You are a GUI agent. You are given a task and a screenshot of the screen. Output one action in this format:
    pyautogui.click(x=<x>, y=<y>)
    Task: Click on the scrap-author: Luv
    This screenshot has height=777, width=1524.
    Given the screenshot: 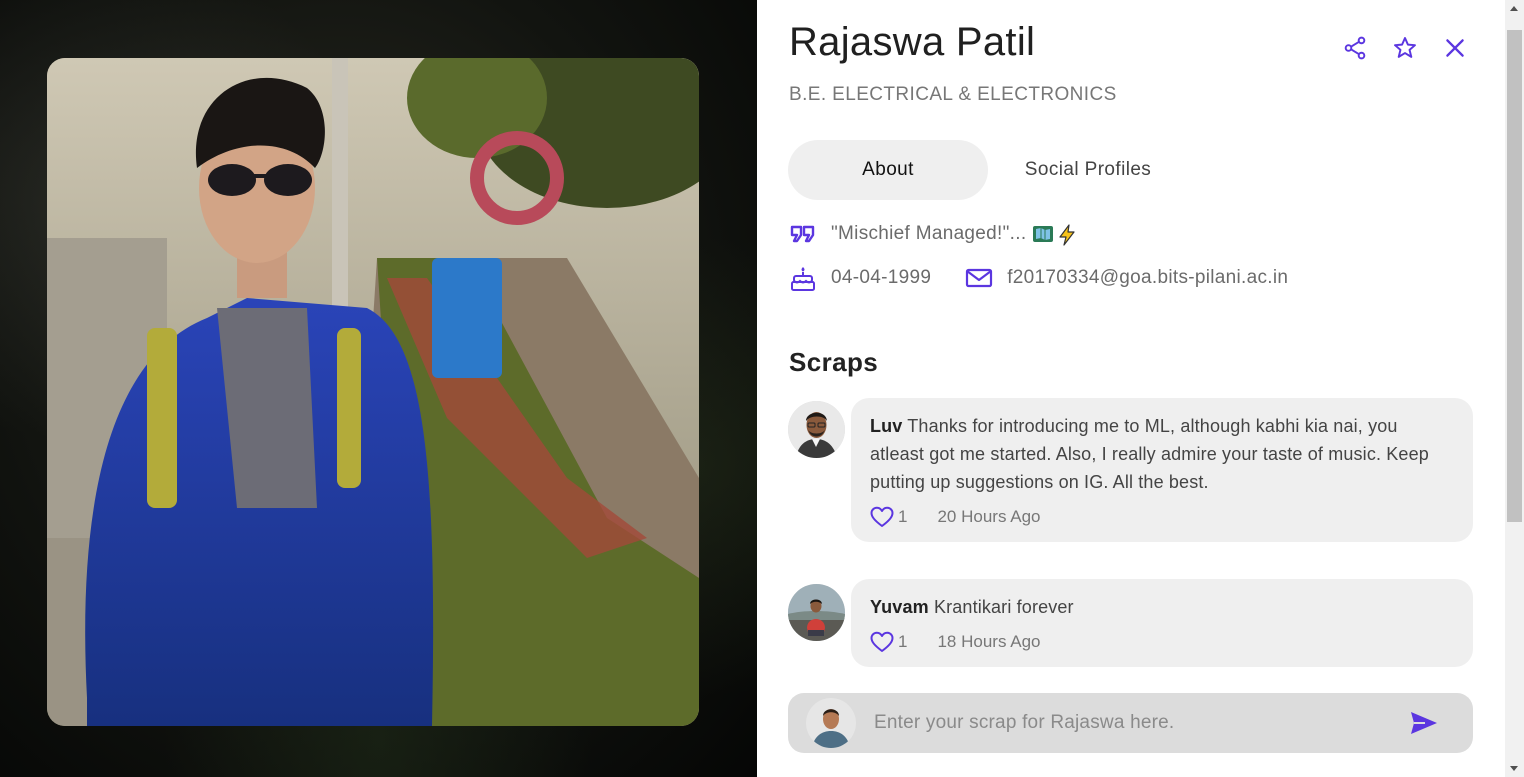 What is the action you would take?
    pyautogui.click(x=886, y=426)
    